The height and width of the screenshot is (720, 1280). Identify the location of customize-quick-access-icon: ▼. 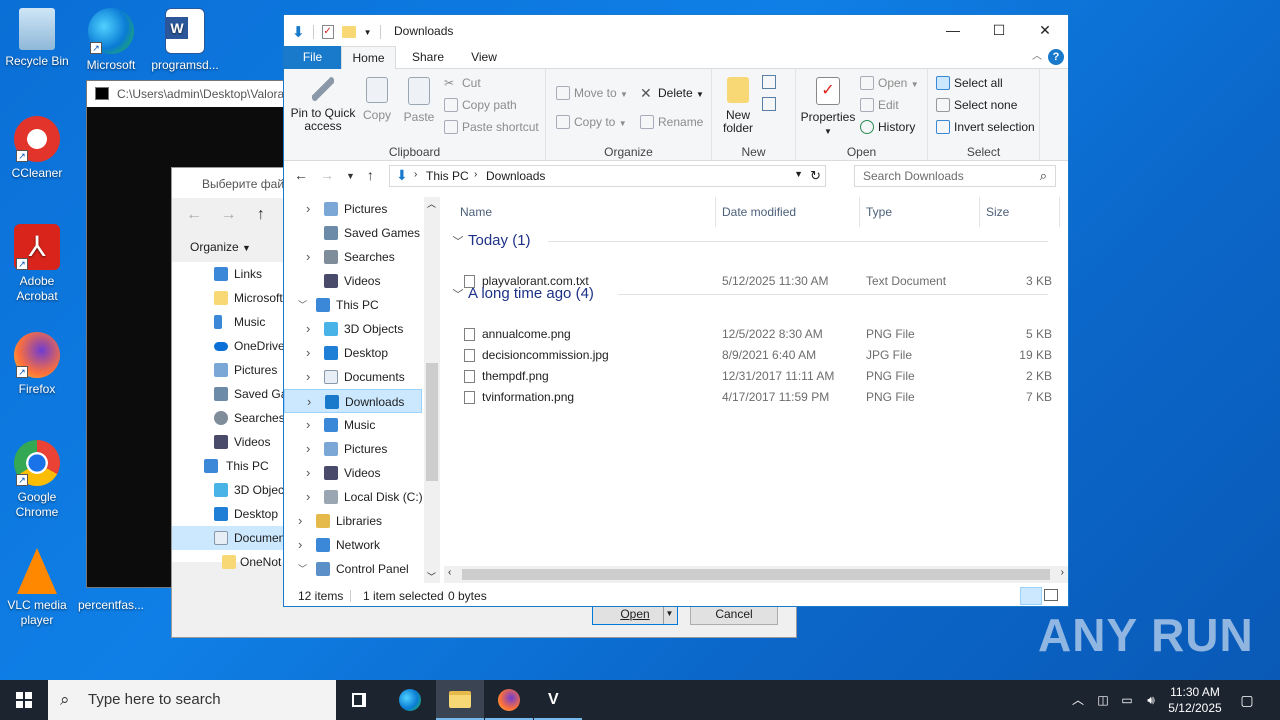
(368, 32).